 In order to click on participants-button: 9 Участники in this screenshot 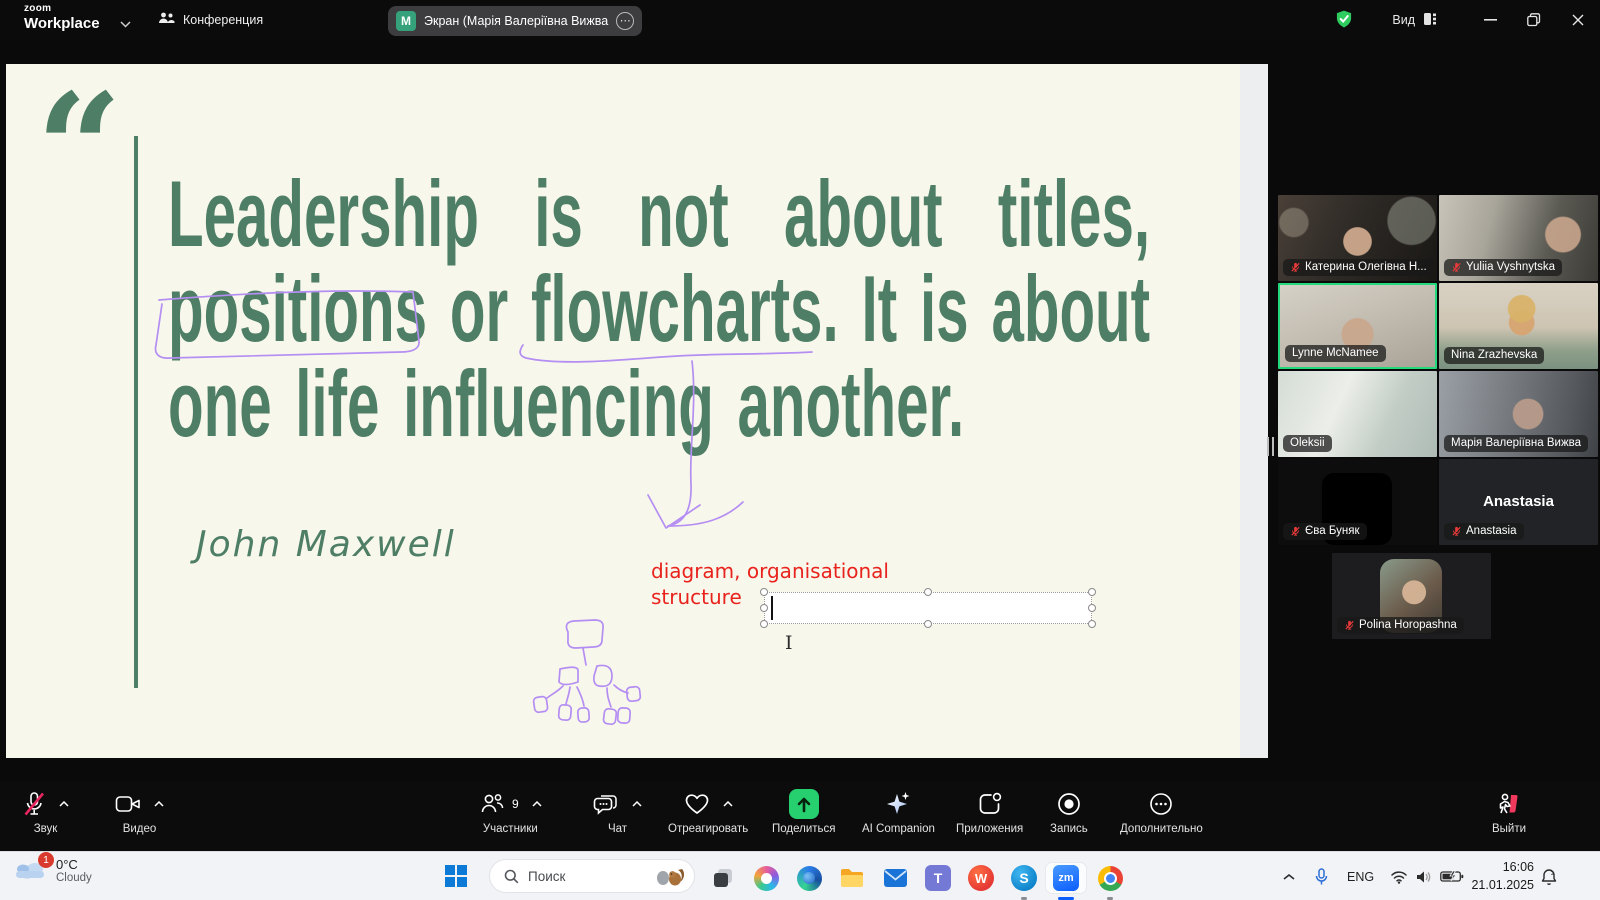, I will do `click(510, 812)`.